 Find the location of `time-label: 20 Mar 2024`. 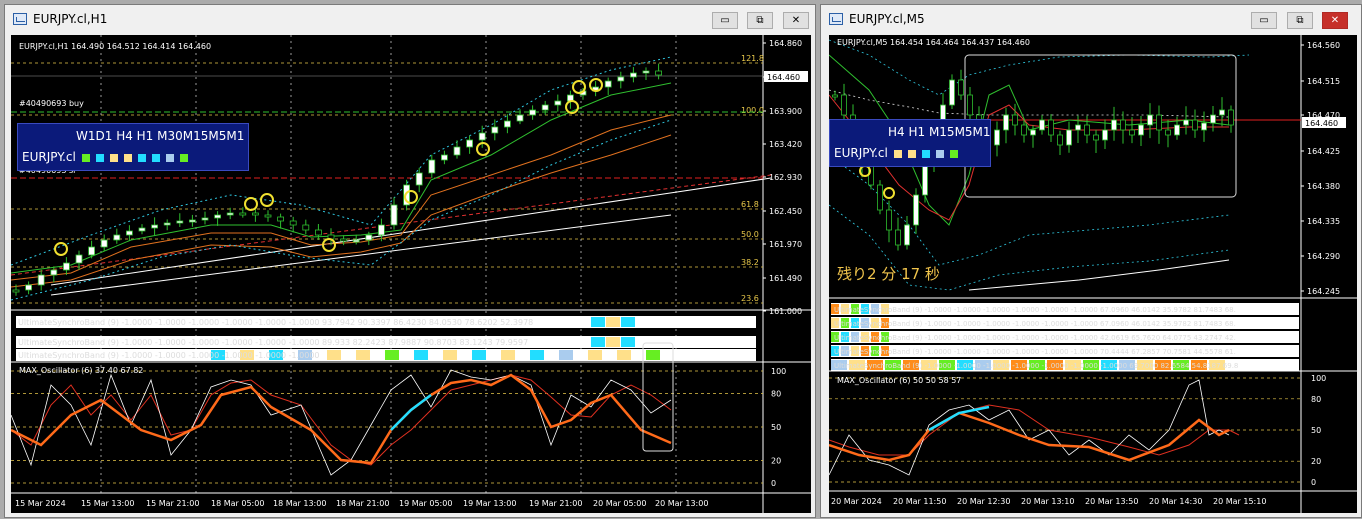

time-label: 20 Mar 2024 is located at coordinates (856, 501).